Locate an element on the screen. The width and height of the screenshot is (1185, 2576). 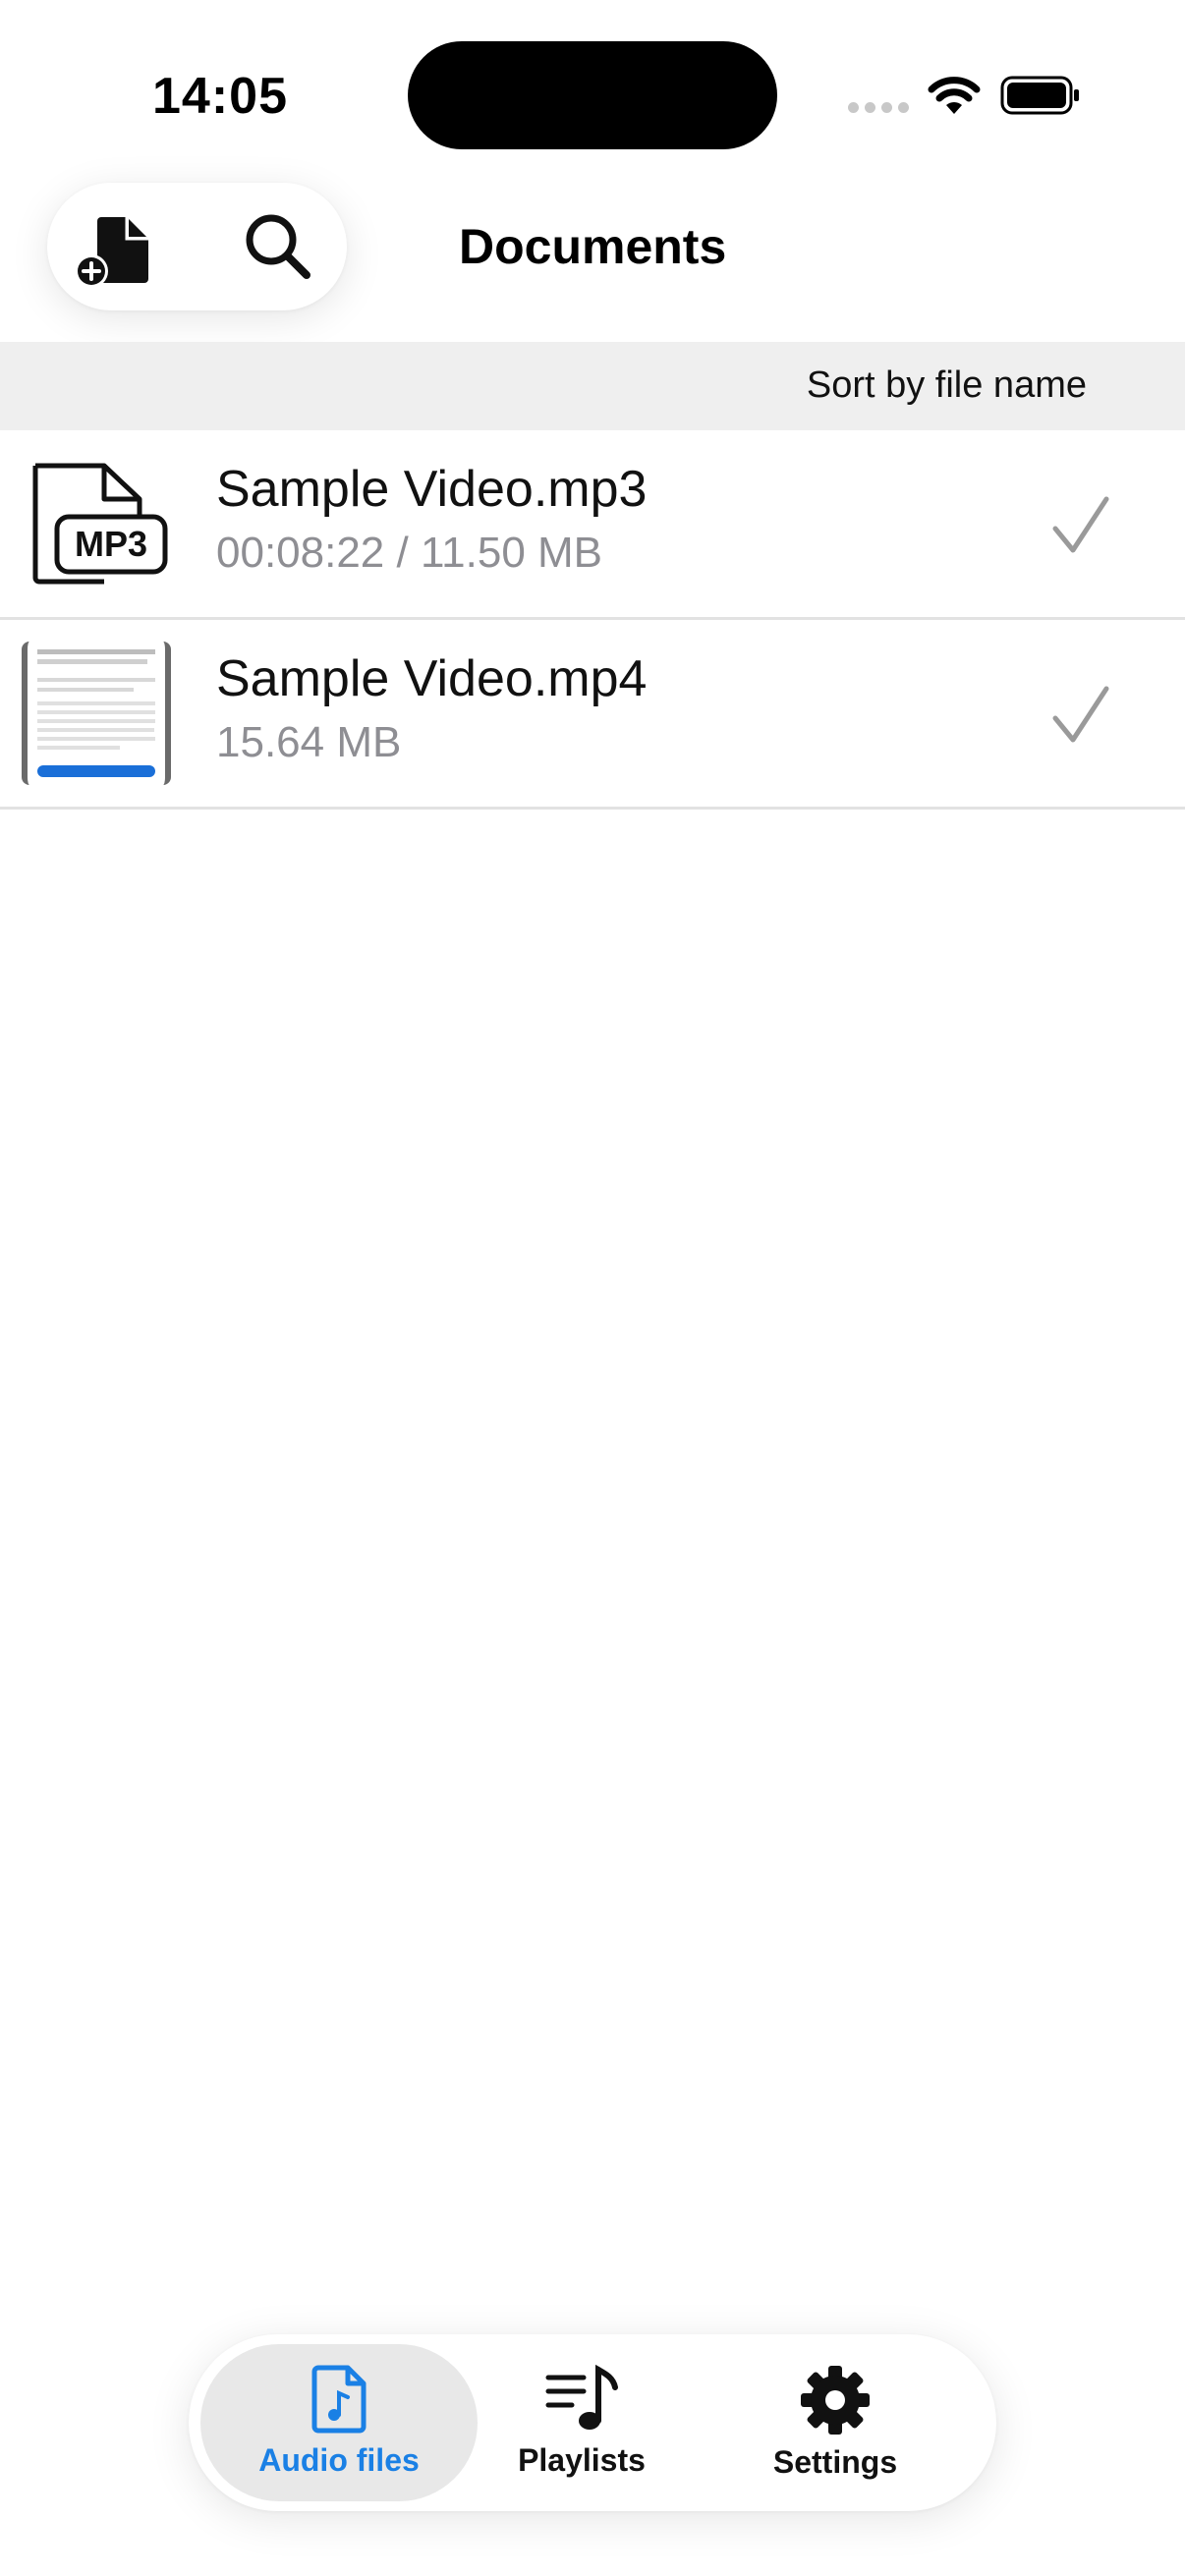
tab-bar: Audio files Playlists Settings is located at coordinates (592, 2422).